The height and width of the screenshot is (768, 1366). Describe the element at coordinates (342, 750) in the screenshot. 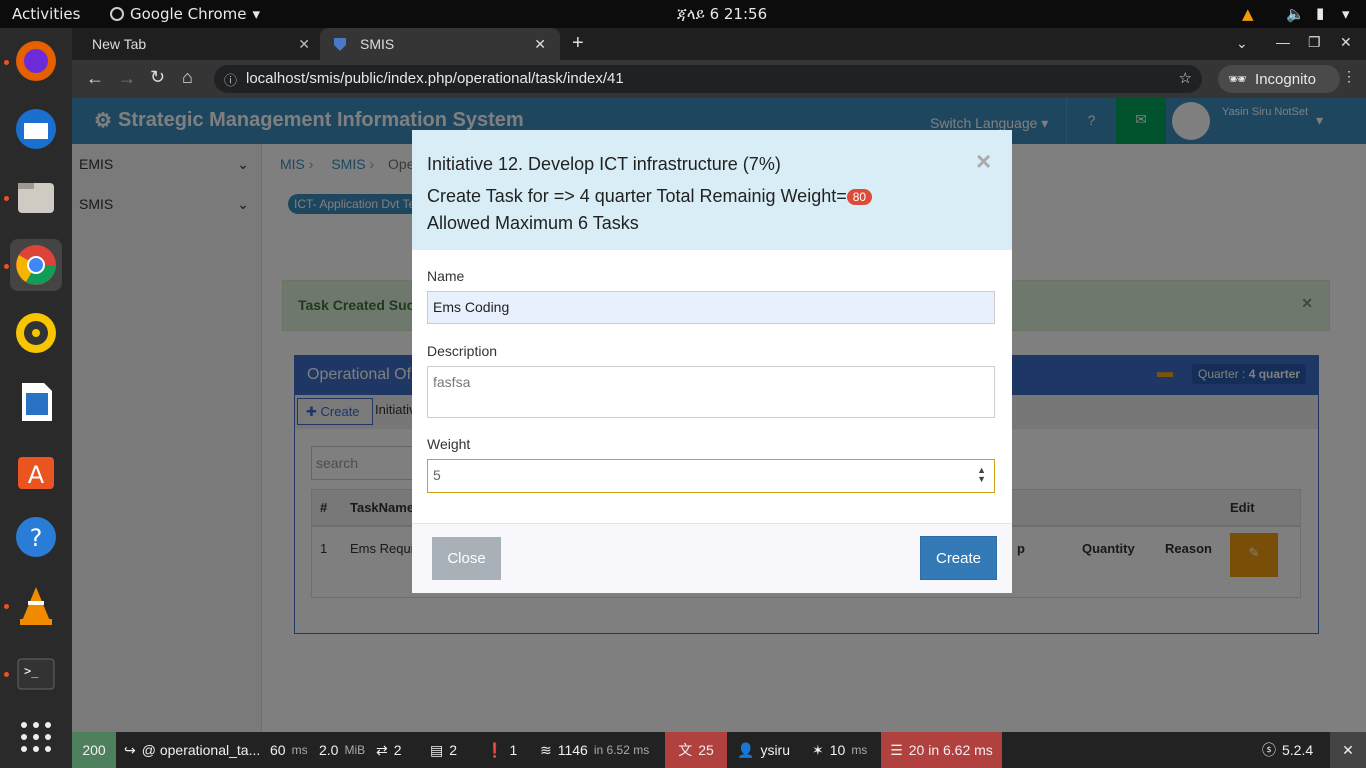

I see `memory-info: 2.0 MiB` at that location.